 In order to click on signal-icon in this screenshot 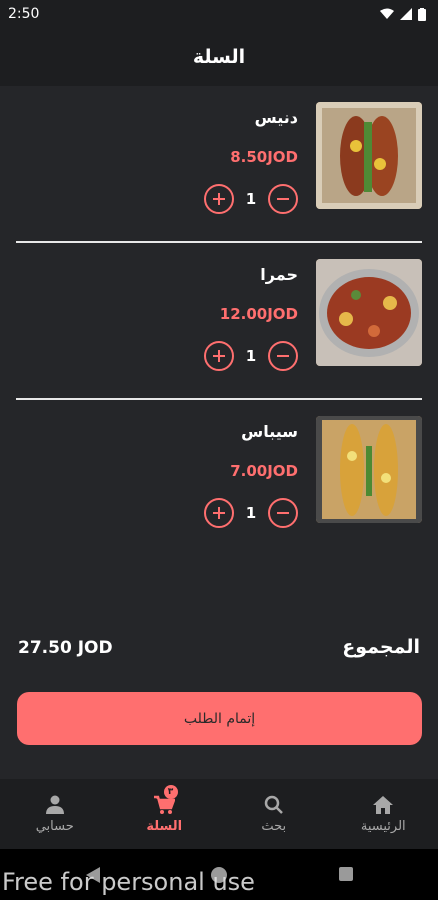, I will do `click(406, 14)`.